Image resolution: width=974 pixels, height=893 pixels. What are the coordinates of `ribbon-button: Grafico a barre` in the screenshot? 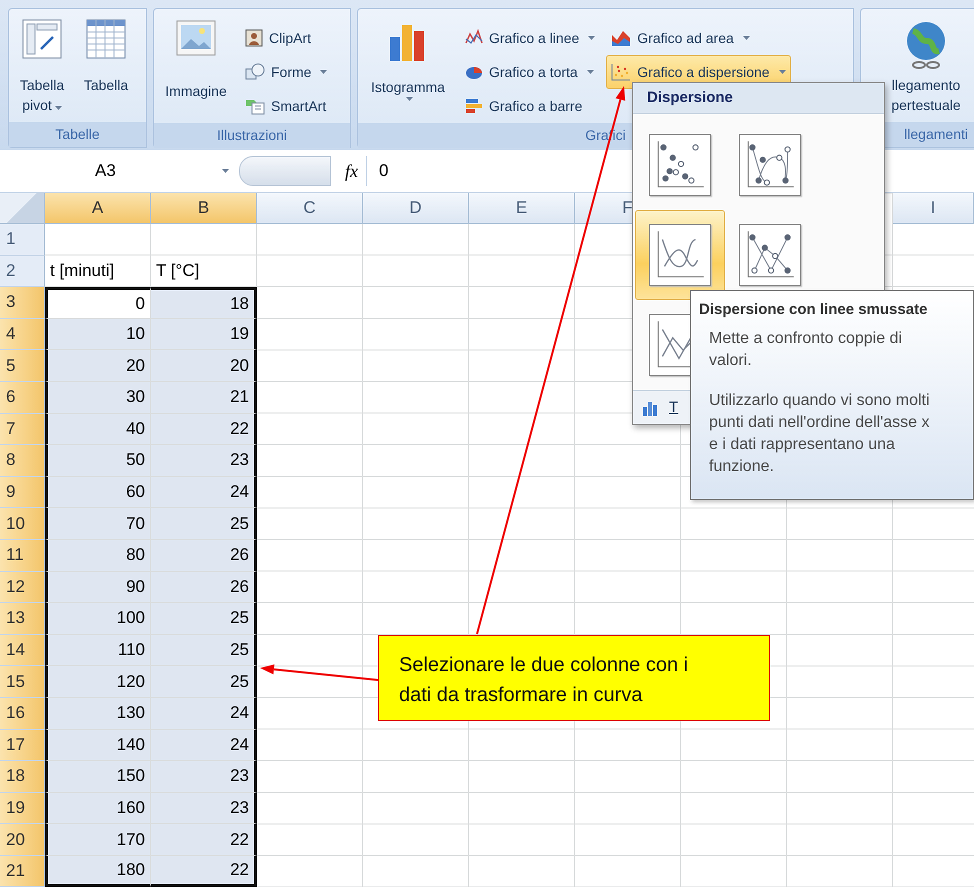 It's located at (530, 106).